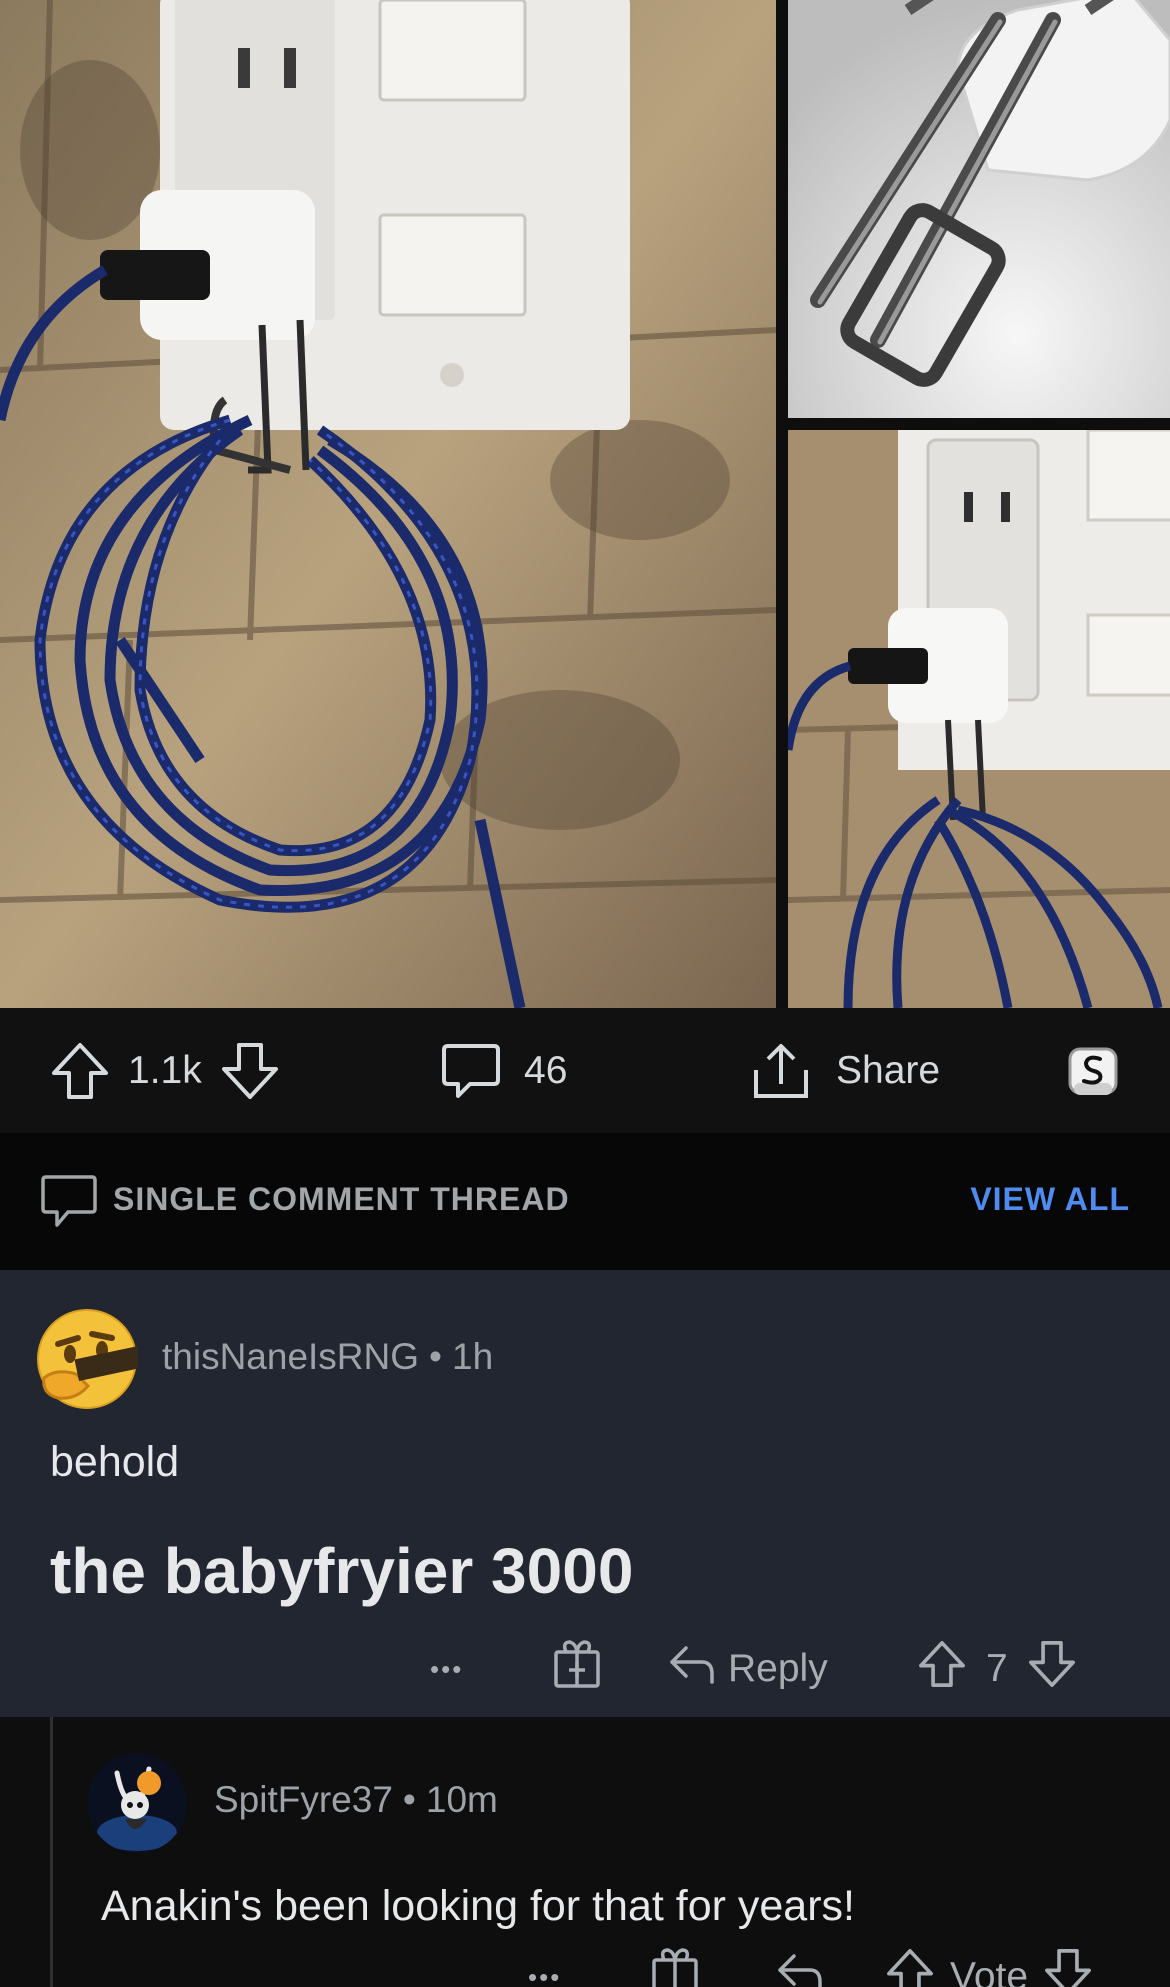 This screenshot has width=1170, height=1987. What do you see at coordinates (342, 1571) in the screenshot?
I see `comment-body-heading: the babyfryier 3000` at bounding box center [342, 1571].